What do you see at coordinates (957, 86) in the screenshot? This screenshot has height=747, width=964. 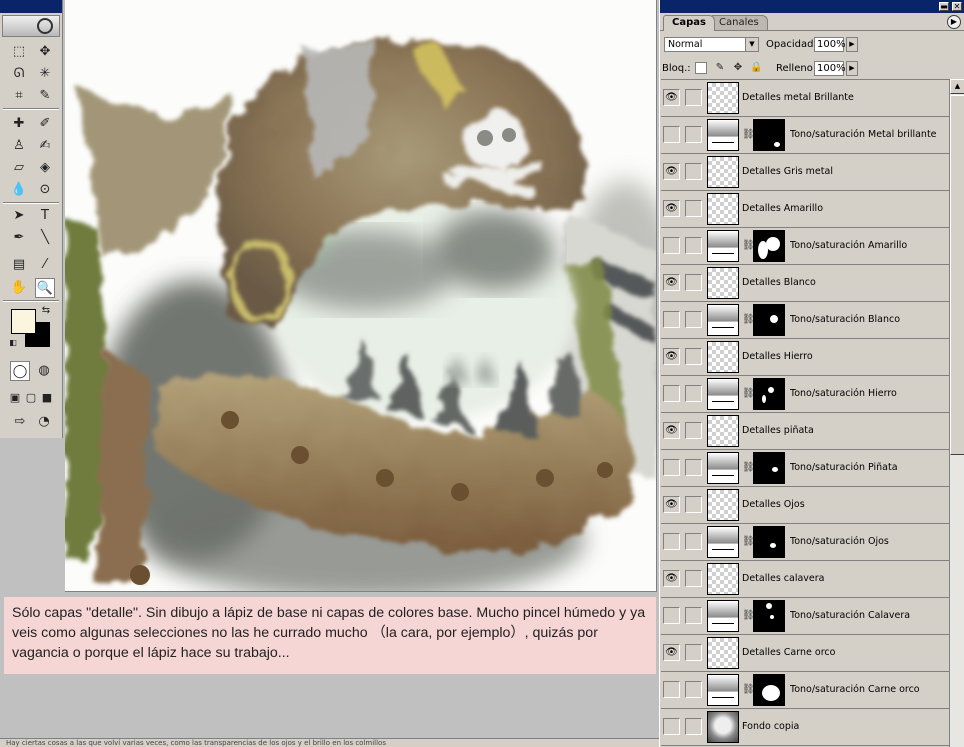 I see `scroll-up-icon: ▲` at bounding box center [957, 86].